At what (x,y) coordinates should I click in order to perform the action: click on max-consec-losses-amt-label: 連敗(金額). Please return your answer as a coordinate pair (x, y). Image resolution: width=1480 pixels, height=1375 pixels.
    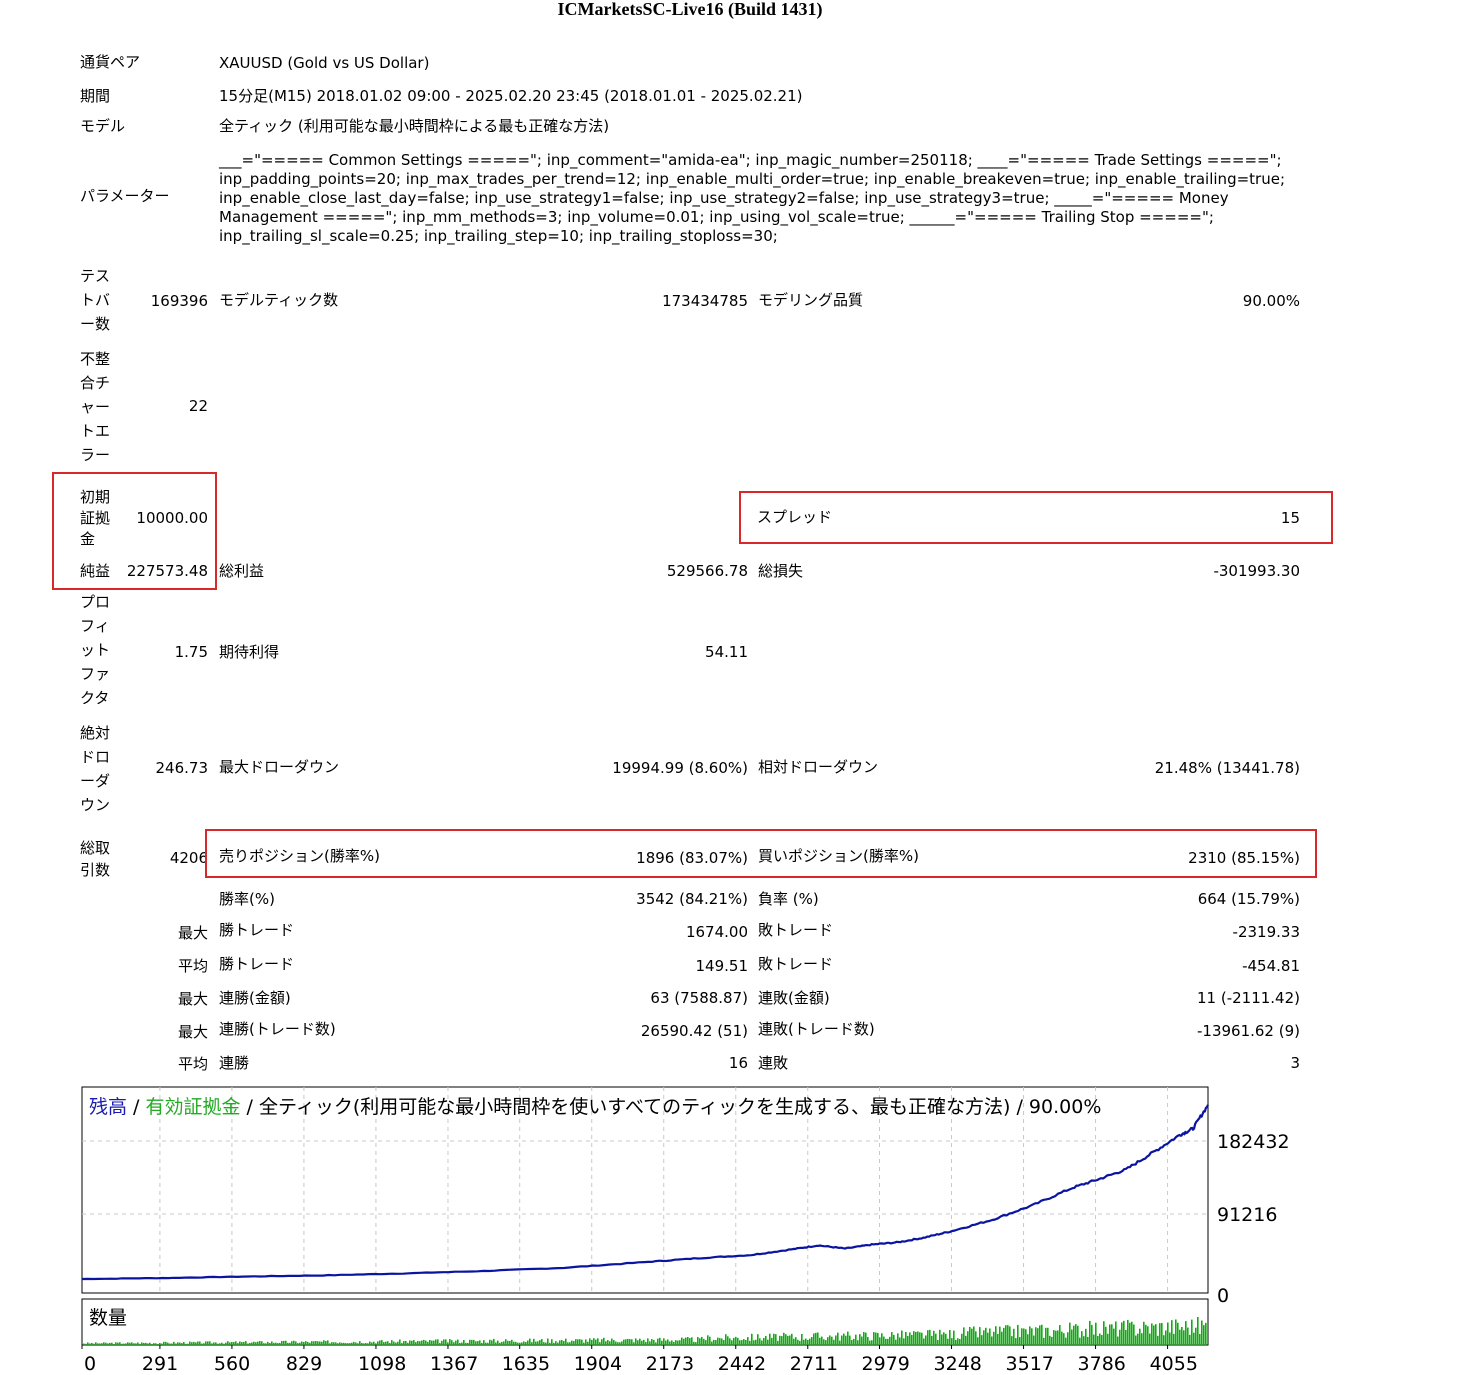
    Looking at the image, I should click on (794, 998).